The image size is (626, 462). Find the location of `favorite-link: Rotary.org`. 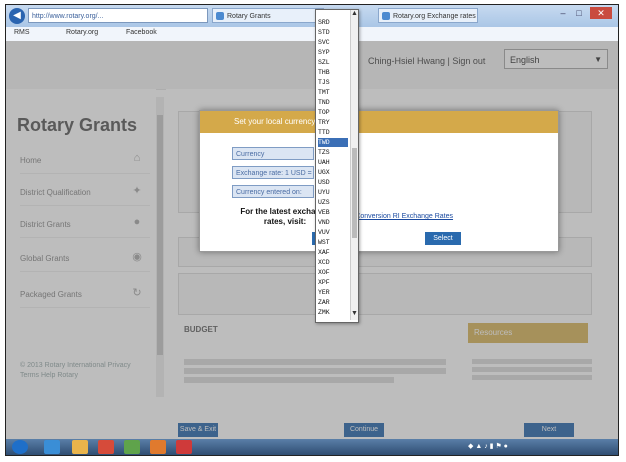

favorite-link: Rotary.org is located at coordinates (82, 32).